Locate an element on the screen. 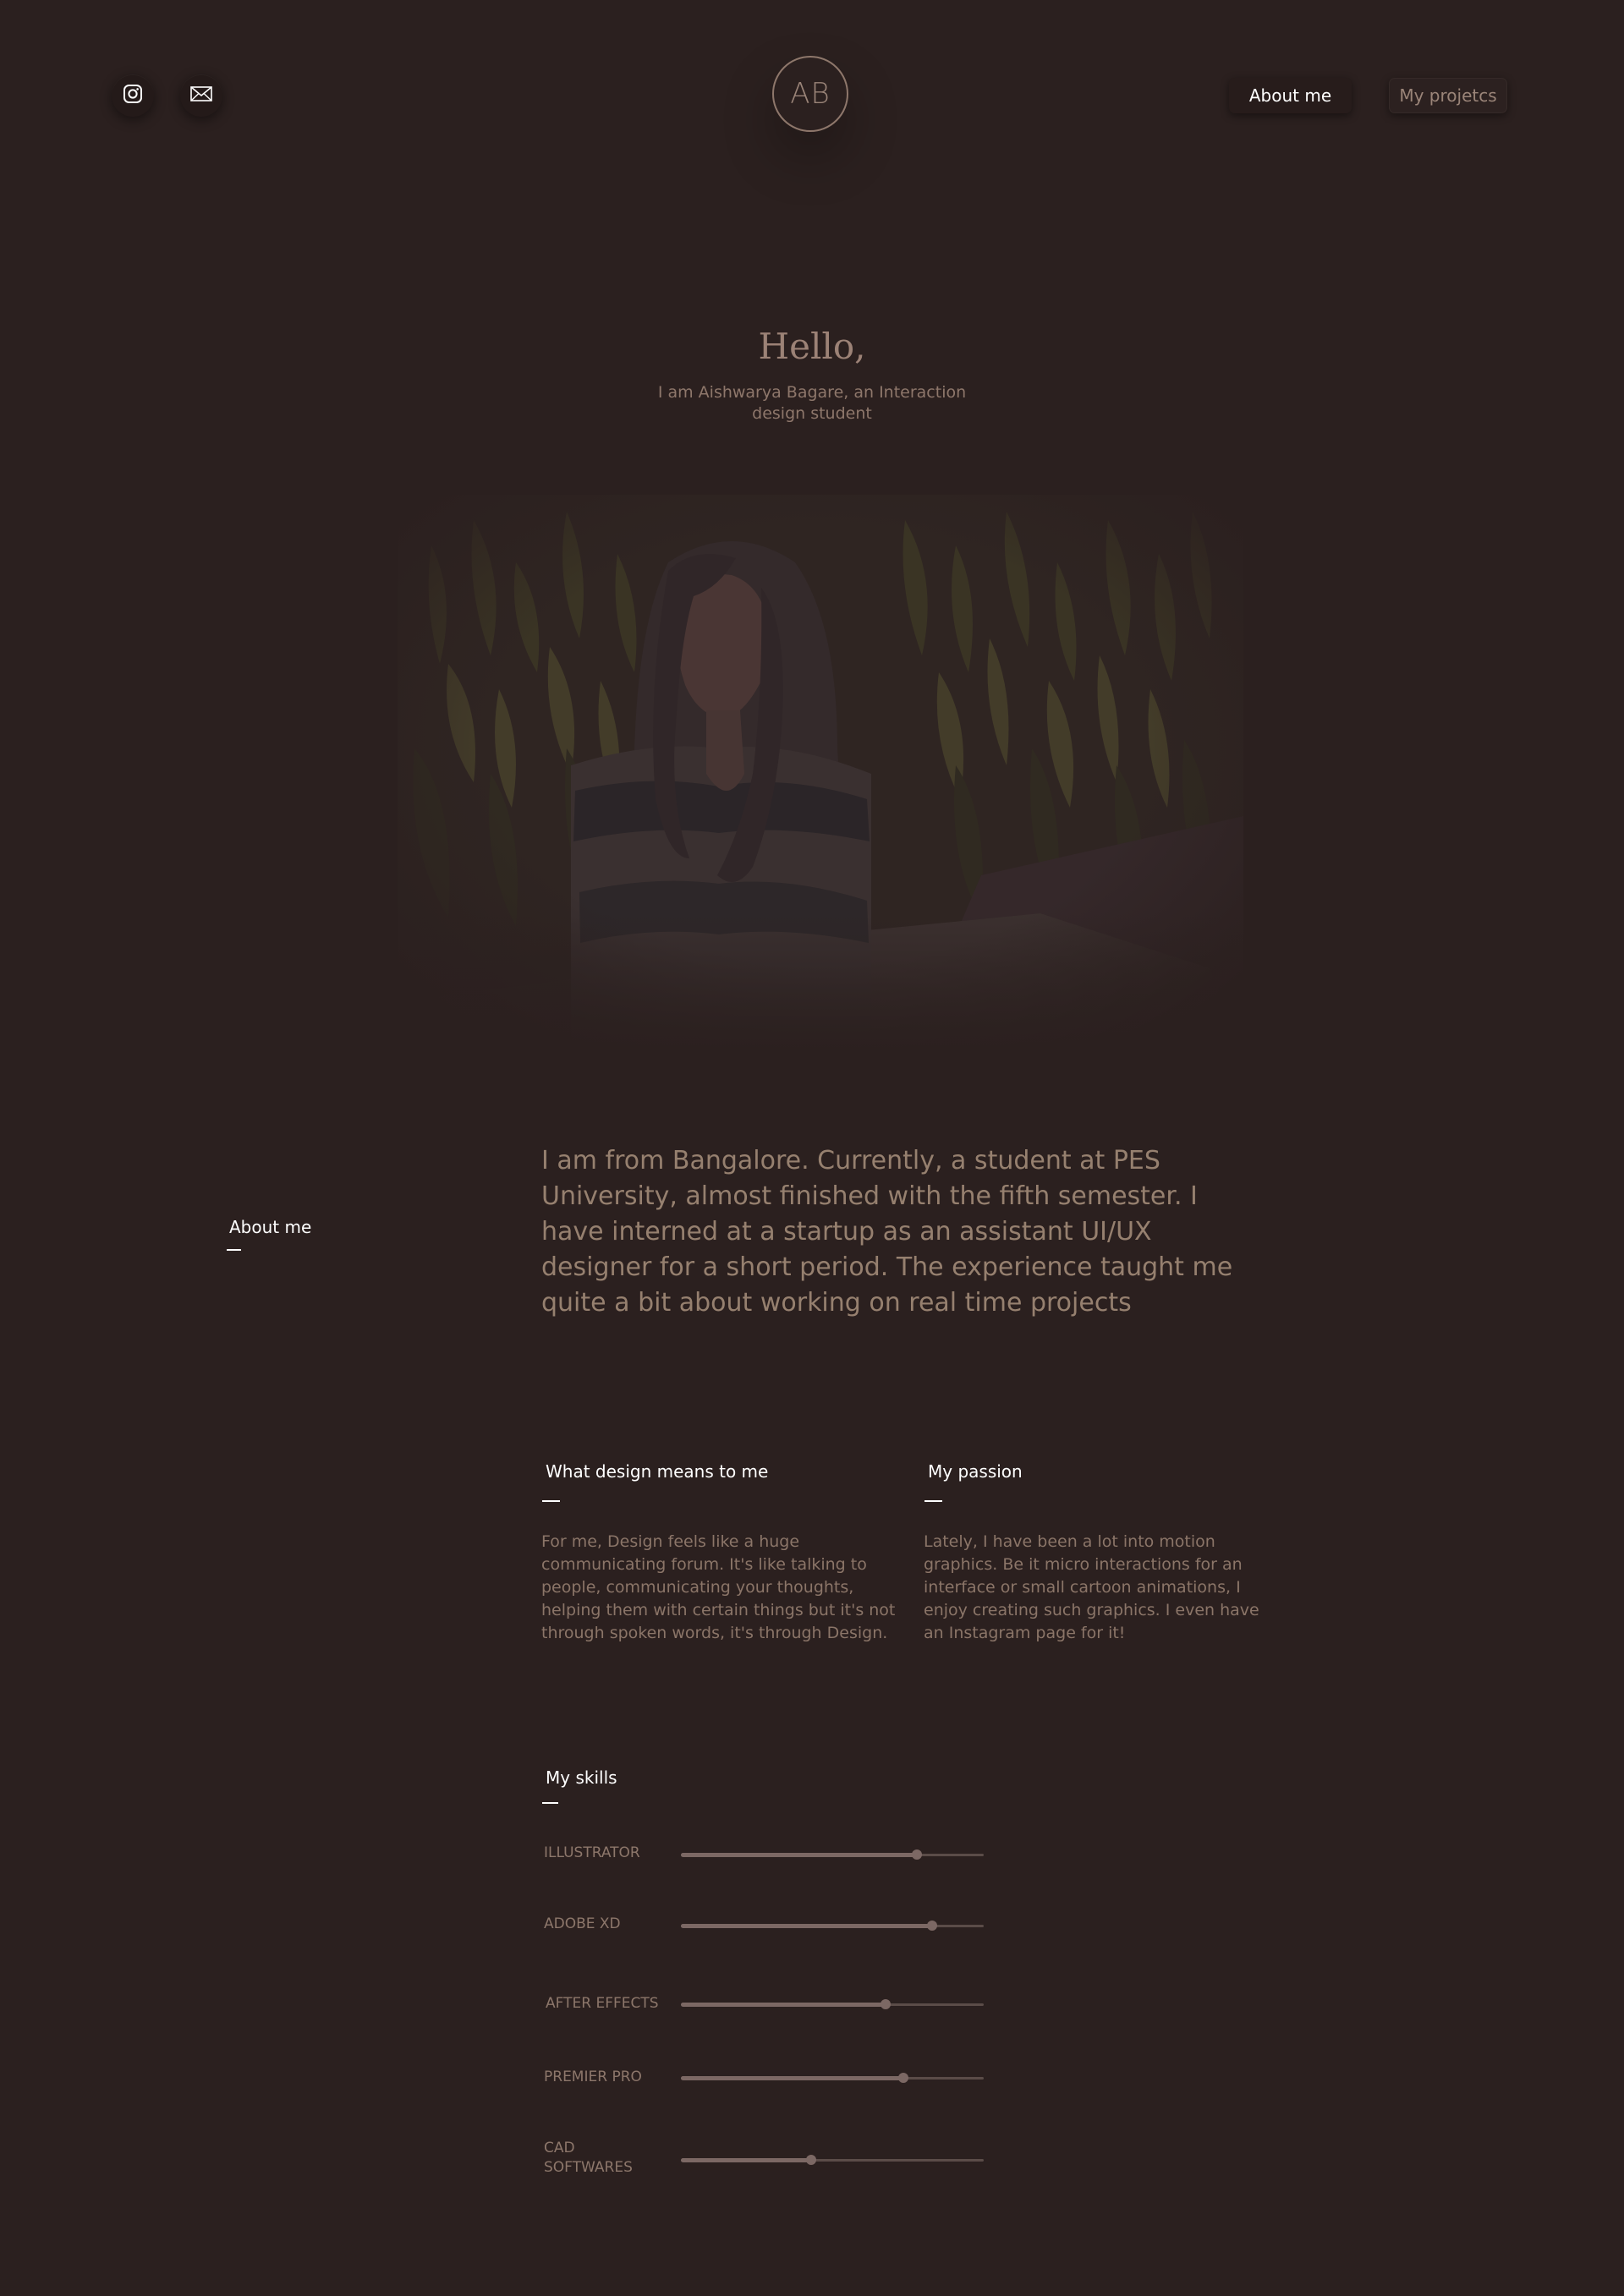 The height and width of the screenshot is (2296, 1624). skill-name: PREMIER PRO is located at coordinates (593, 2077).